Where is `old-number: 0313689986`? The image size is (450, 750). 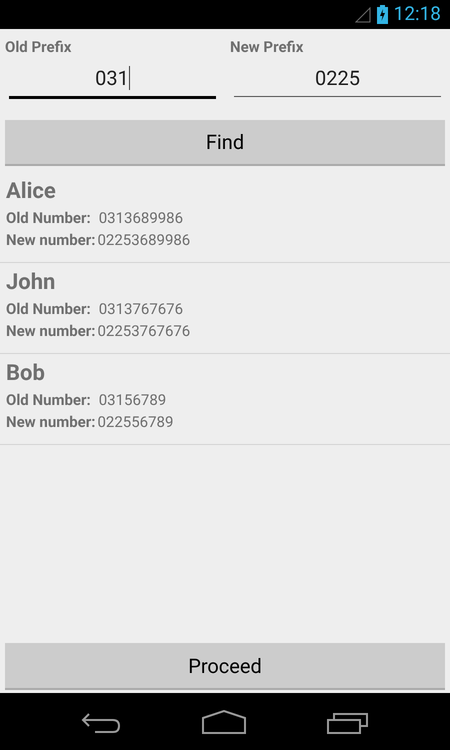 old-number: 0313689986 is located at coordinates (141, 218).